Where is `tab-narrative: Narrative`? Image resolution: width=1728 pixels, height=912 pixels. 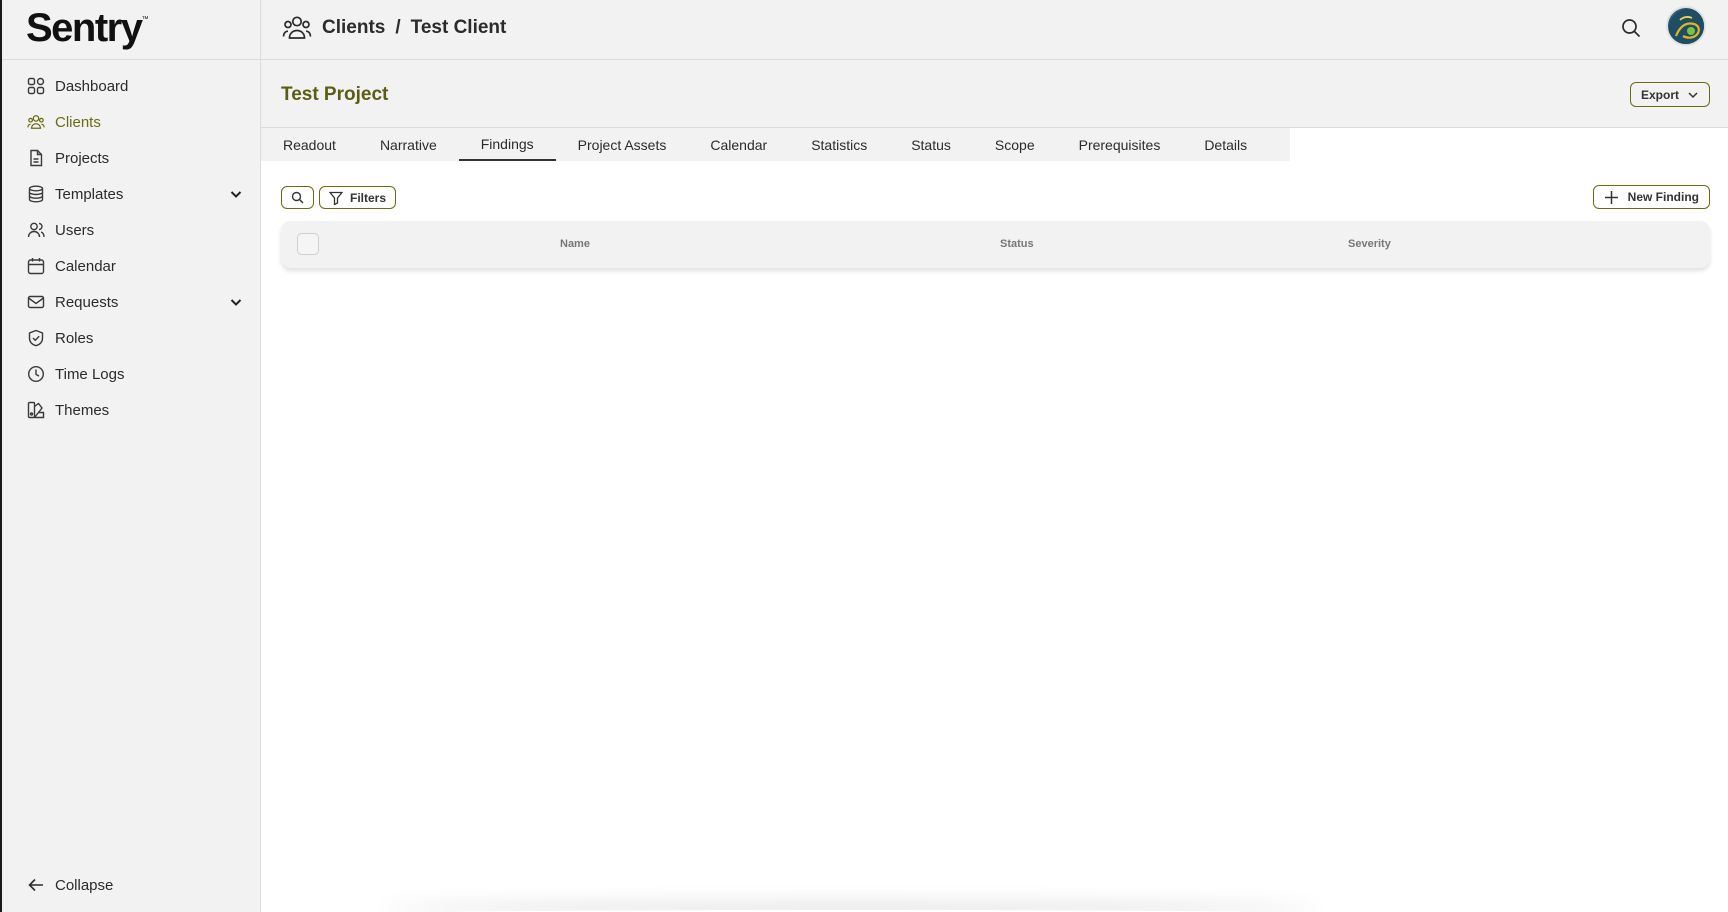
tab-narrative: Narrative is located at coordinates (408, 144).